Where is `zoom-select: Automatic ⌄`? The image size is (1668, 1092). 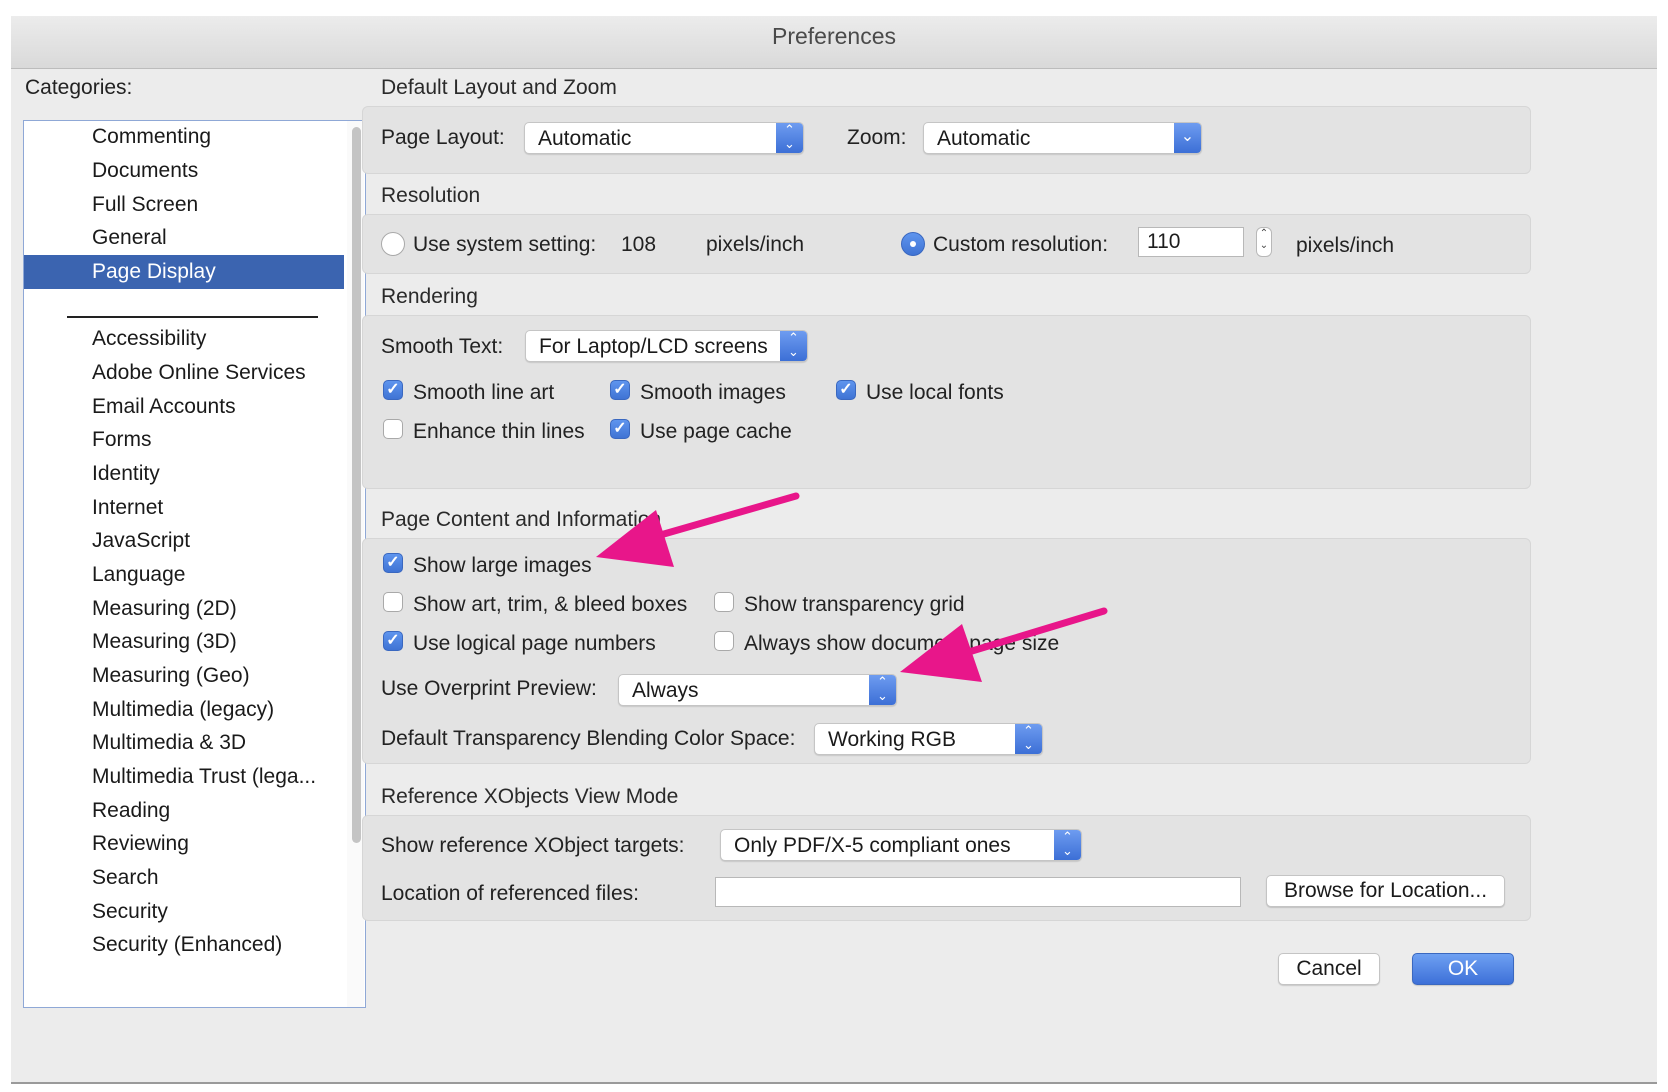 zoom-select: Automatic ⌄ is located at coordinates (1062, 138).